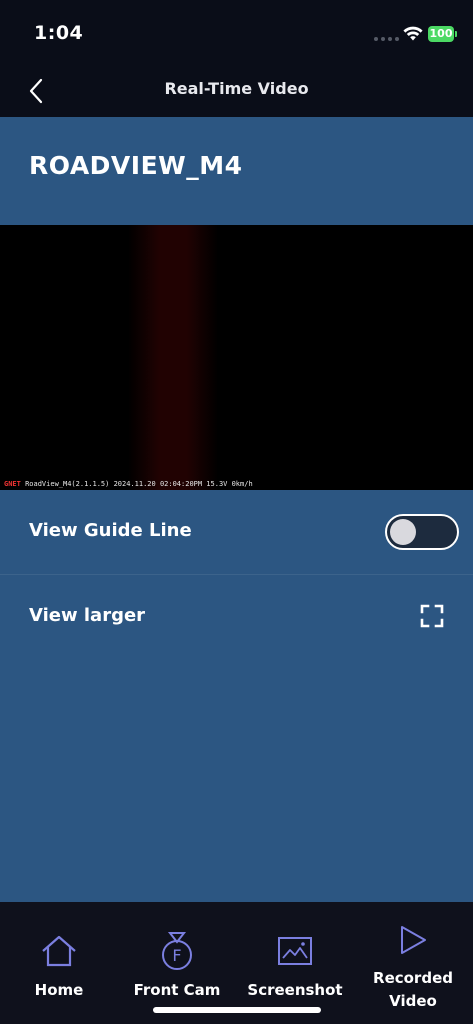 This screenshot has width=473, height=1024. I want to click on tab-front-cam: F Front Cam, so click(177, 963).